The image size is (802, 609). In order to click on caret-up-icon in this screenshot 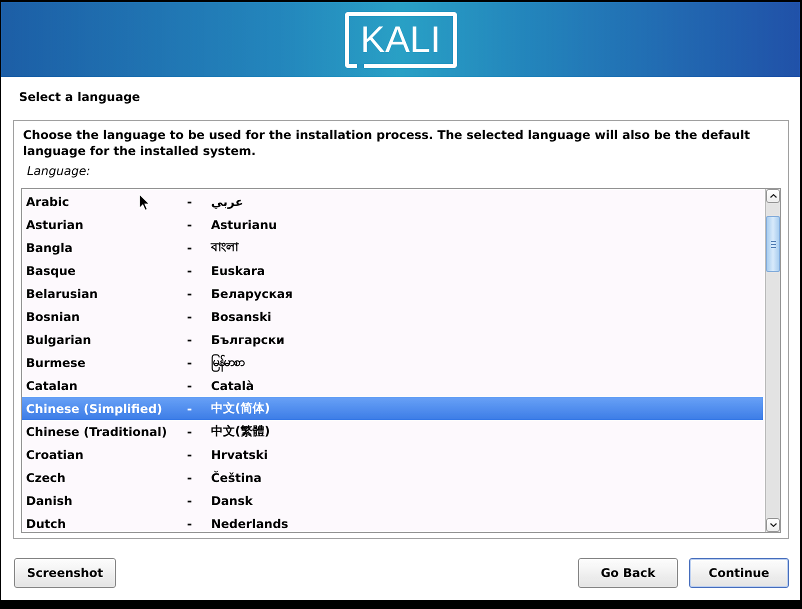, I will do `click(773, 196)`.